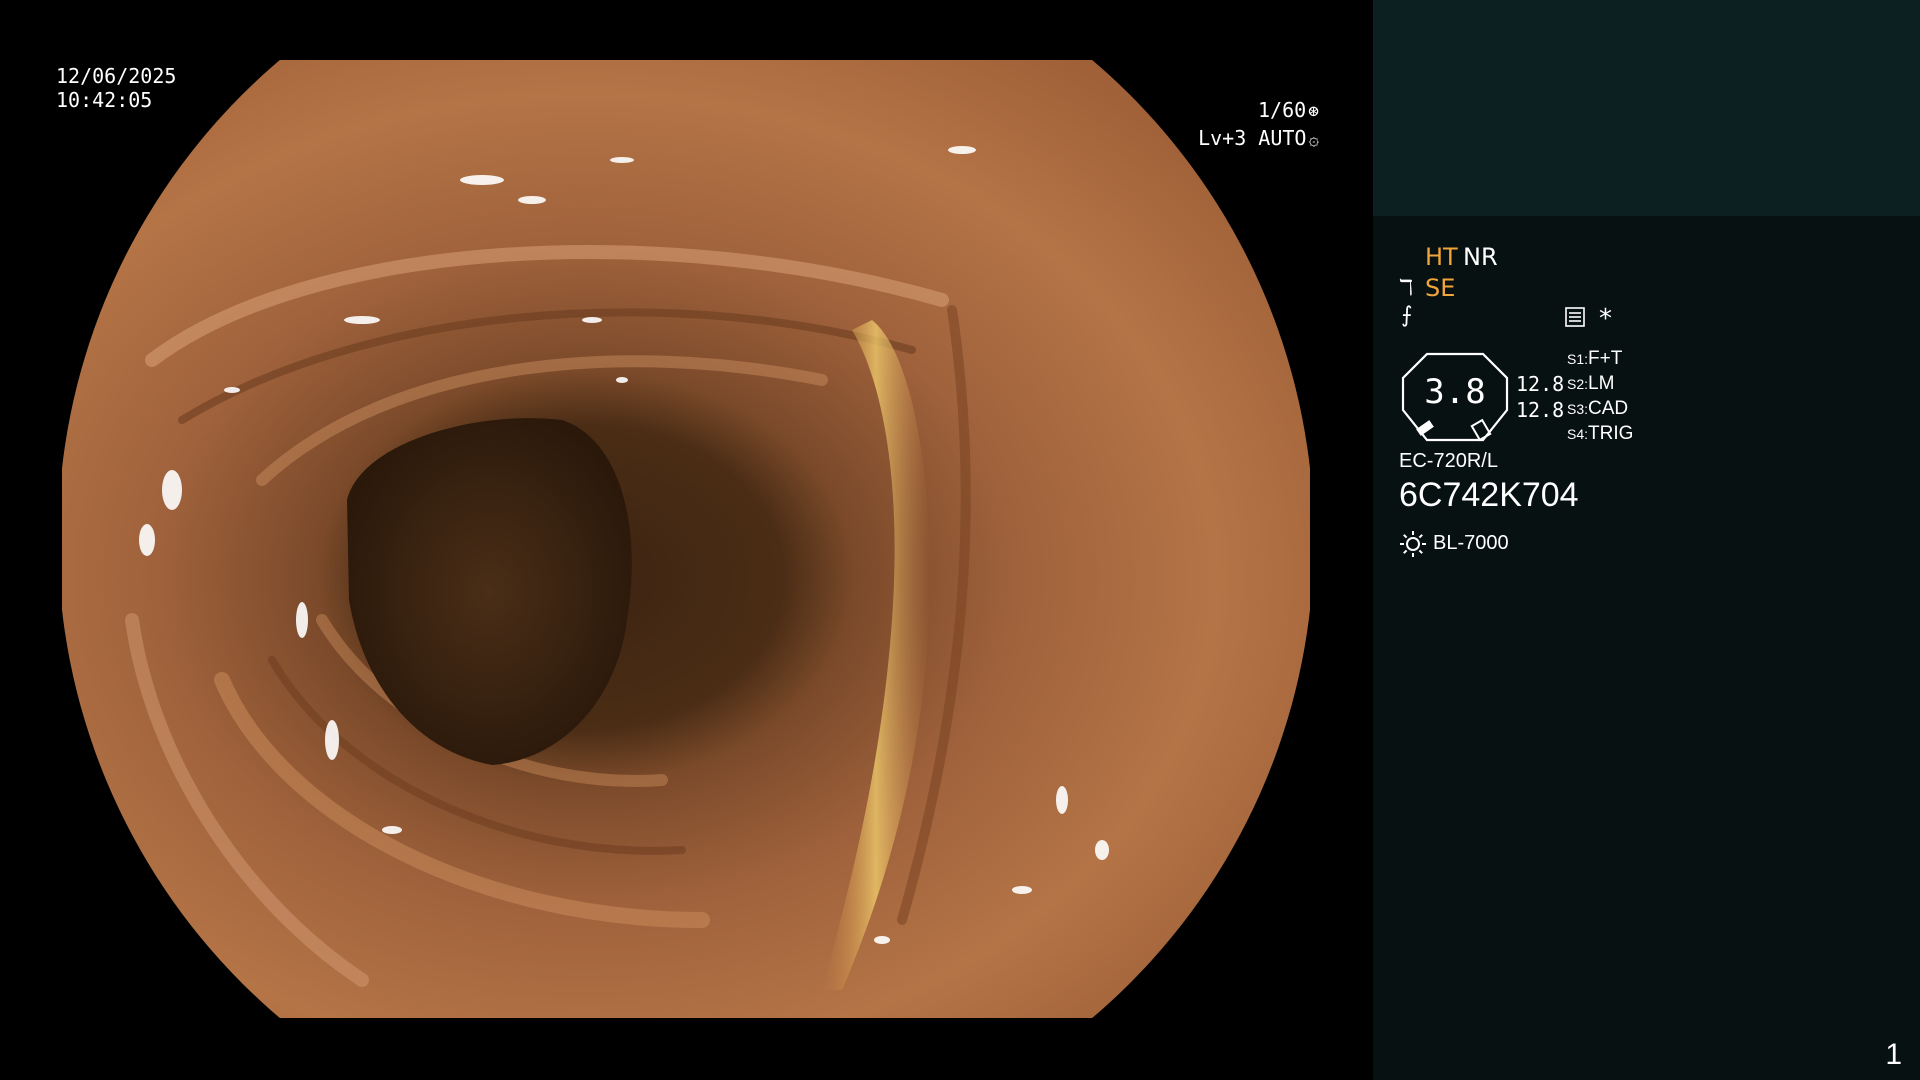 This screenshot has height=1080, width=1920. Describe the element at coordinates (1608, 408) in the screenshot. I see `switch-value: CAD` at that location.